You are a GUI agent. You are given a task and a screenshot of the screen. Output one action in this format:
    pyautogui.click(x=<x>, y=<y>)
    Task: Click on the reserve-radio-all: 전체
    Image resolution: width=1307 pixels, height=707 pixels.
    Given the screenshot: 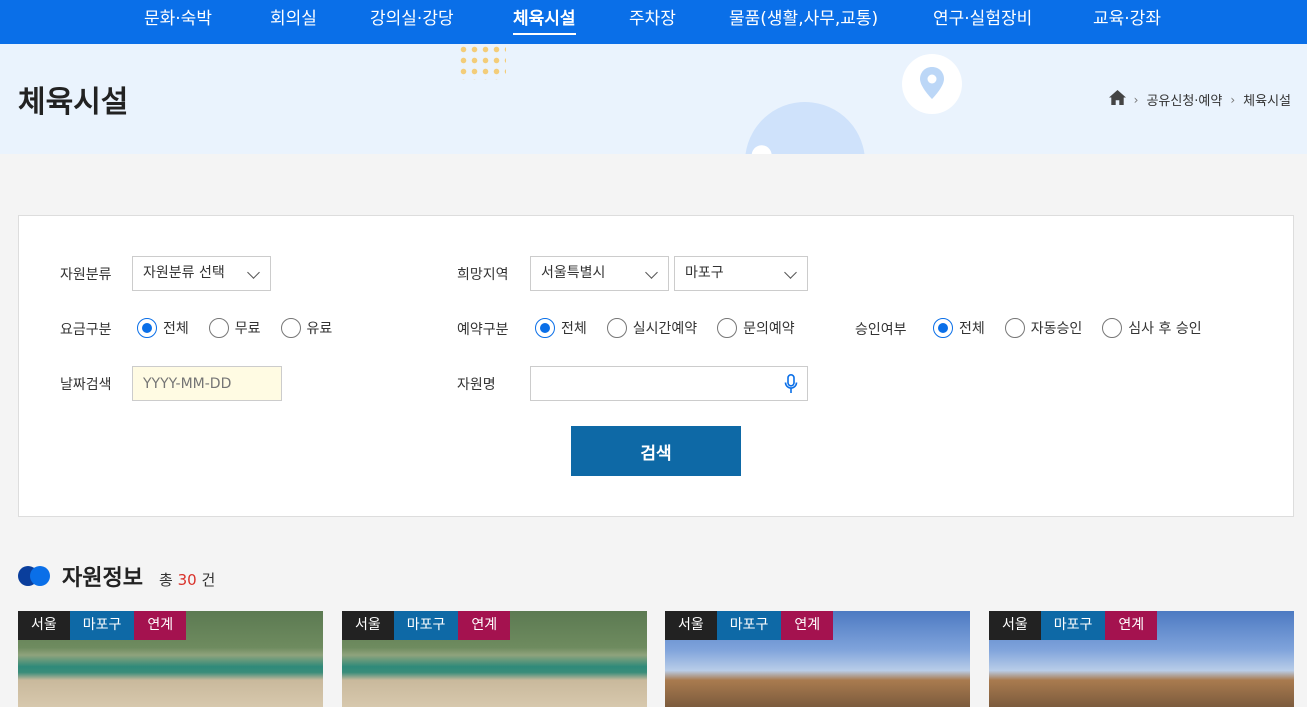 What is the action you would take?
    pyautogui.click(x=561, y=328)
    